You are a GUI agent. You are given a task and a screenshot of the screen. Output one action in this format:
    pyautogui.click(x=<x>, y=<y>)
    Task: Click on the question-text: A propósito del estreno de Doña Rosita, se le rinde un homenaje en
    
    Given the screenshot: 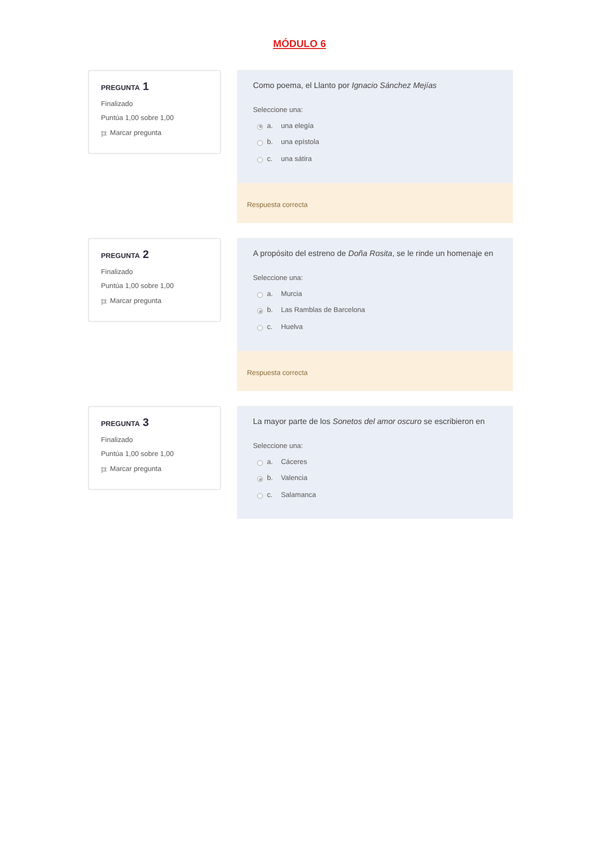 What is the action you would take?
    pyautogui.click(x=373, y=254)
    